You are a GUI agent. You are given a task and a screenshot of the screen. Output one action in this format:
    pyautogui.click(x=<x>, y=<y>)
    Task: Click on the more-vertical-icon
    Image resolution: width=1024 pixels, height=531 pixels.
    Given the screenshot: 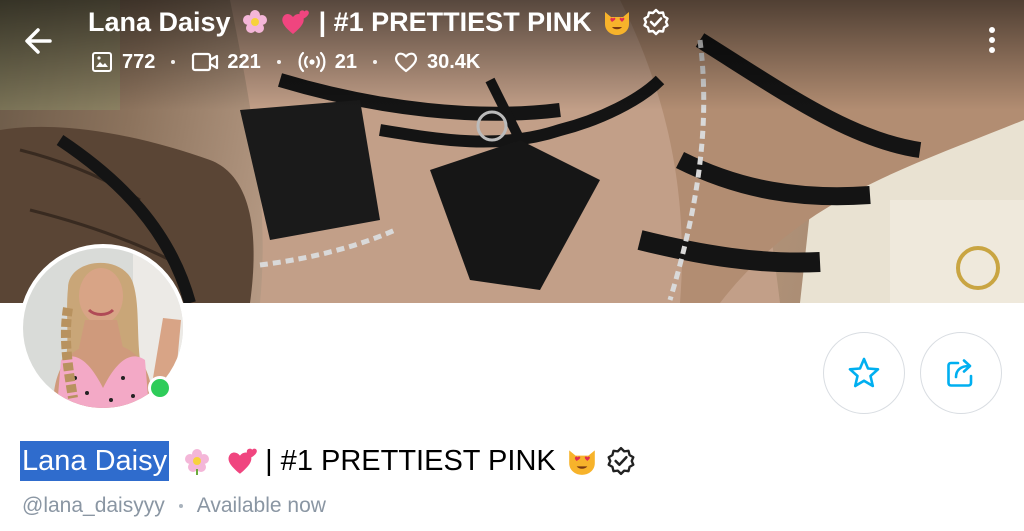 What is the action you would take?
    pyautogui.click(x=992, y=40)
    